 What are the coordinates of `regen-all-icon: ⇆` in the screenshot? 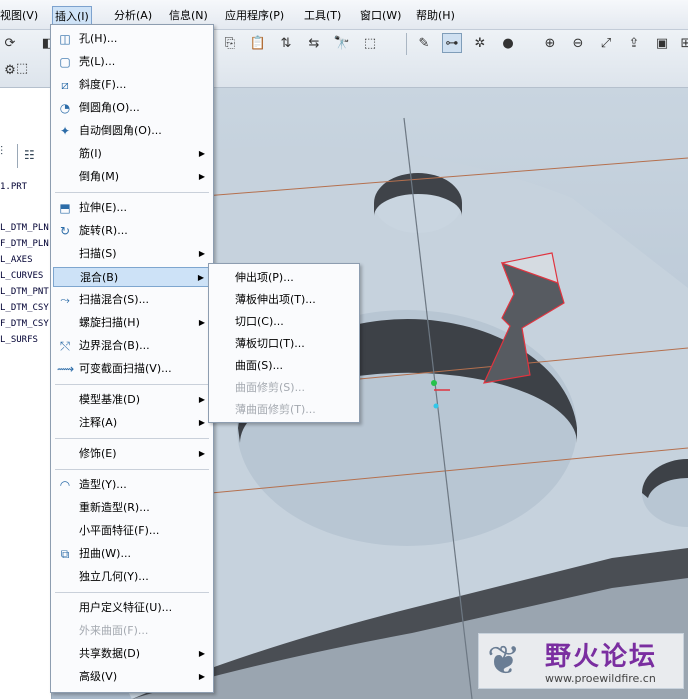 It's located at (314, 43).